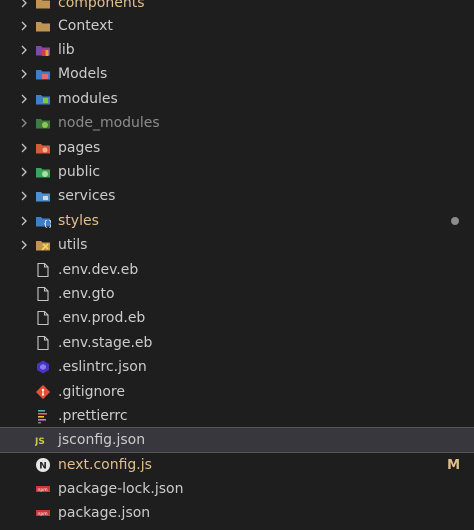  I want to click on file-label: .env.gto, so click(86, 294).